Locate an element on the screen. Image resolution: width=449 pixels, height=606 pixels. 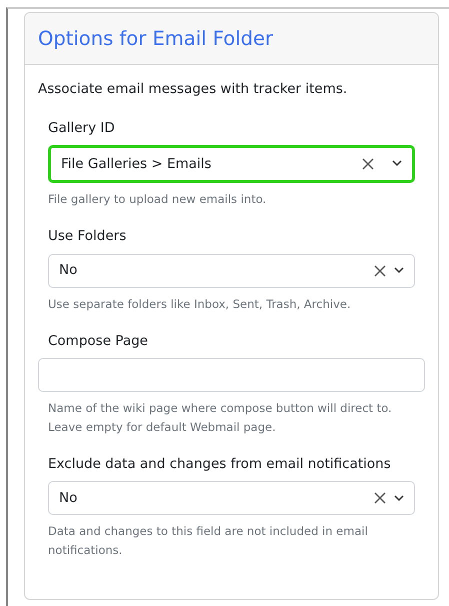
select-field: File Galleries > Emails is located at coordinates (231, 163).